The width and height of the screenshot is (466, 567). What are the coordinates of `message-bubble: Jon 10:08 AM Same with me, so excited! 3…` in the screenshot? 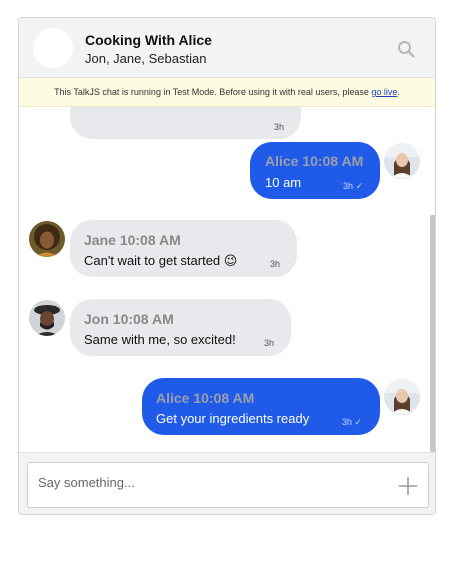 It's located at (180, 327).